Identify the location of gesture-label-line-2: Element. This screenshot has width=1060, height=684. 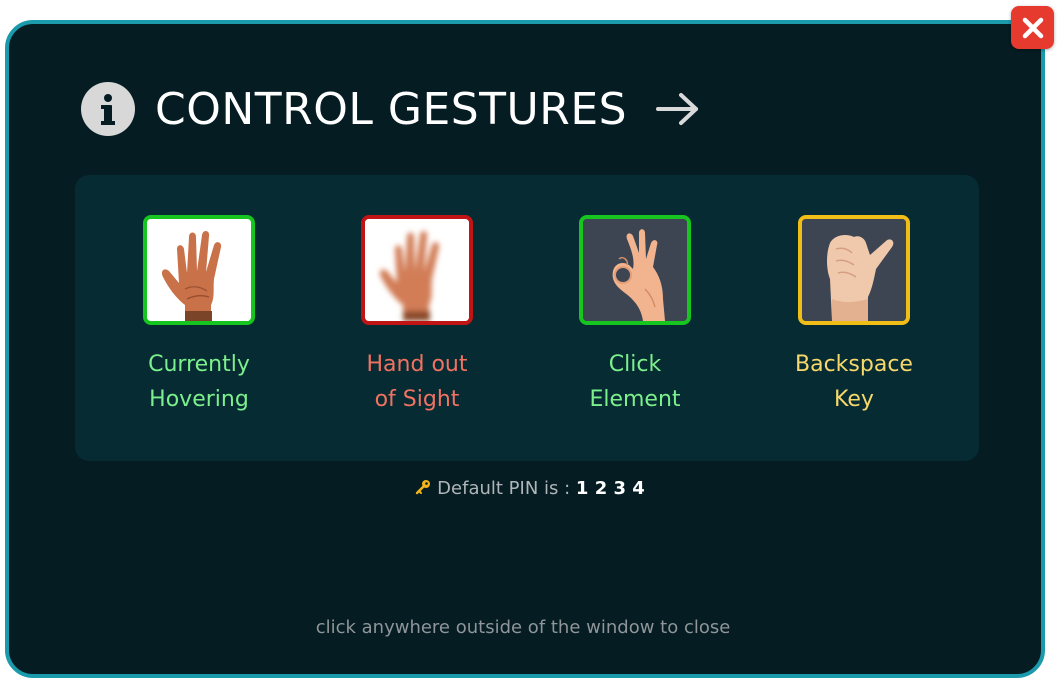
(635, 399).